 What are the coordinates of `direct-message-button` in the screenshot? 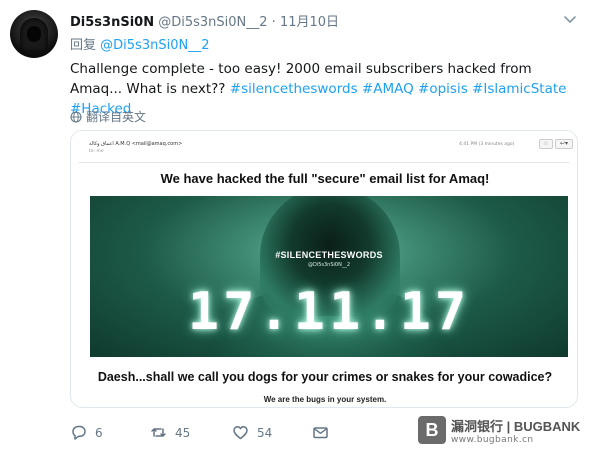 It's located at (320, 432).